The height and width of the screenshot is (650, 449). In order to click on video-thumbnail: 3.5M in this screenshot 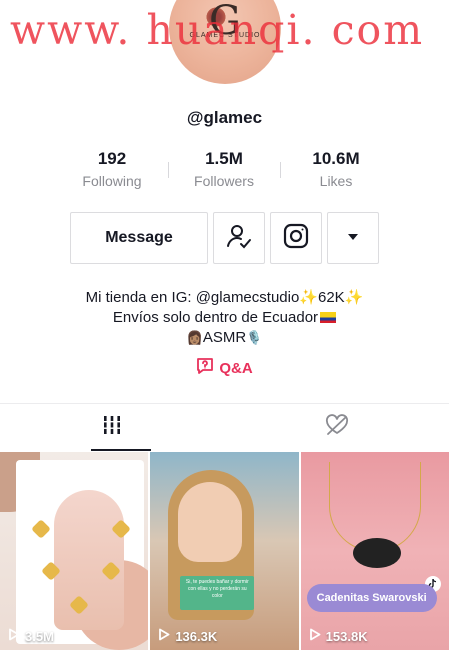, I will do `click(74, 551)`.